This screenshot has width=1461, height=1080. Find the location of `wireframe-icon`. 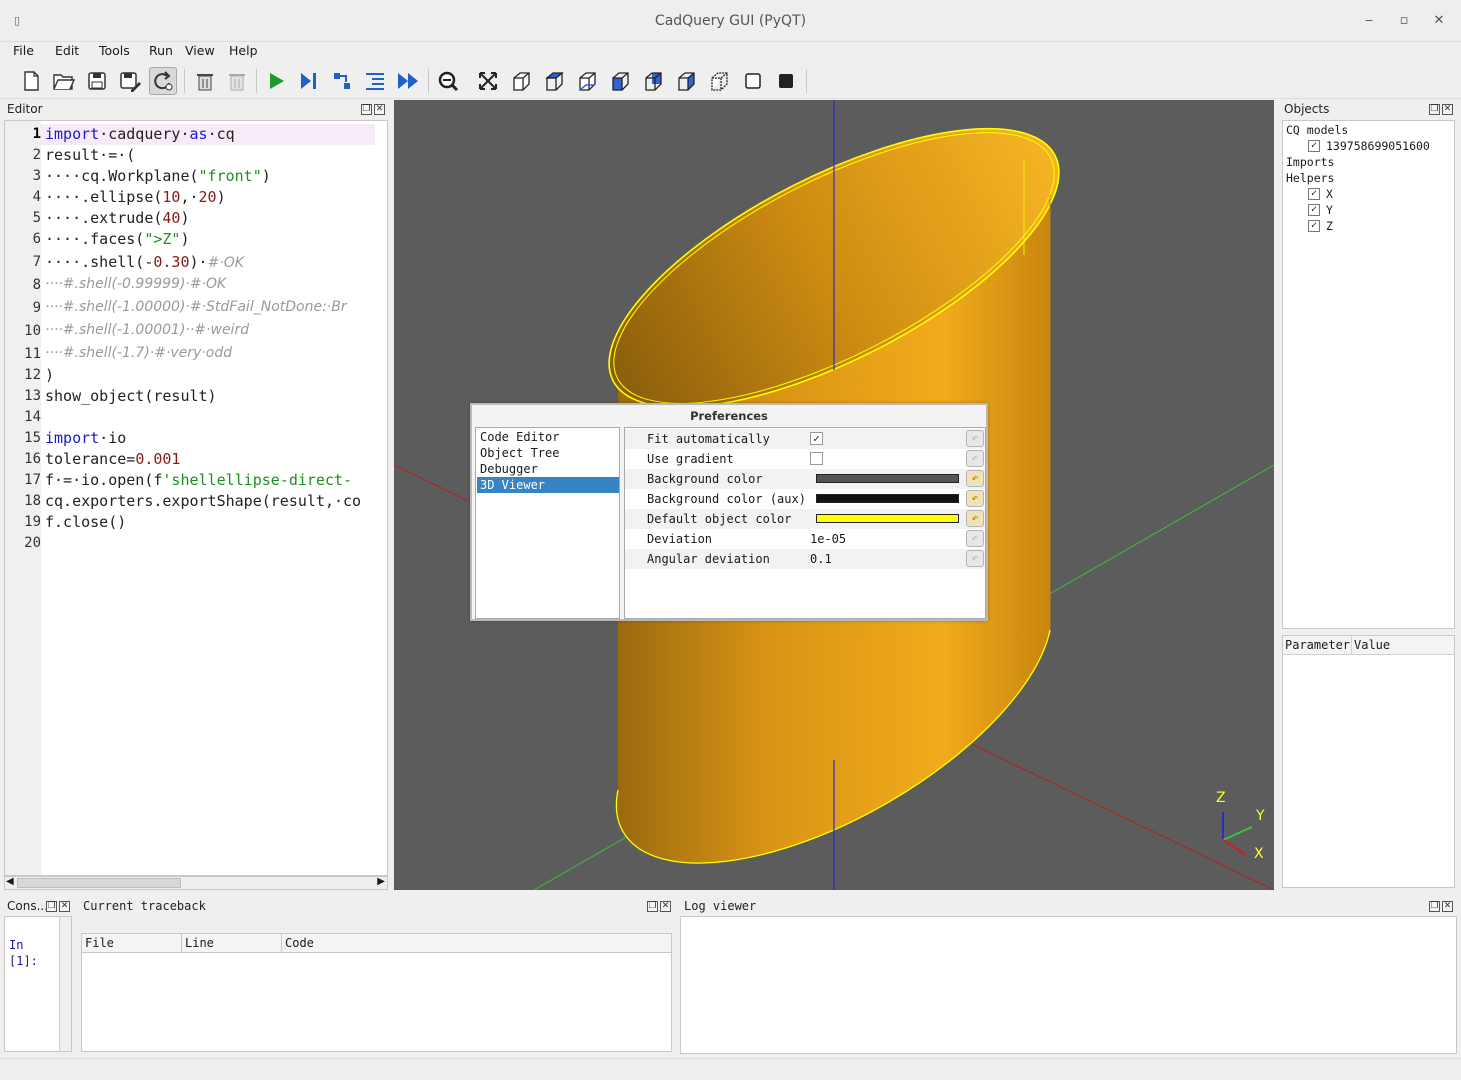

wireframe-icon is located at coordinates (753, 81).